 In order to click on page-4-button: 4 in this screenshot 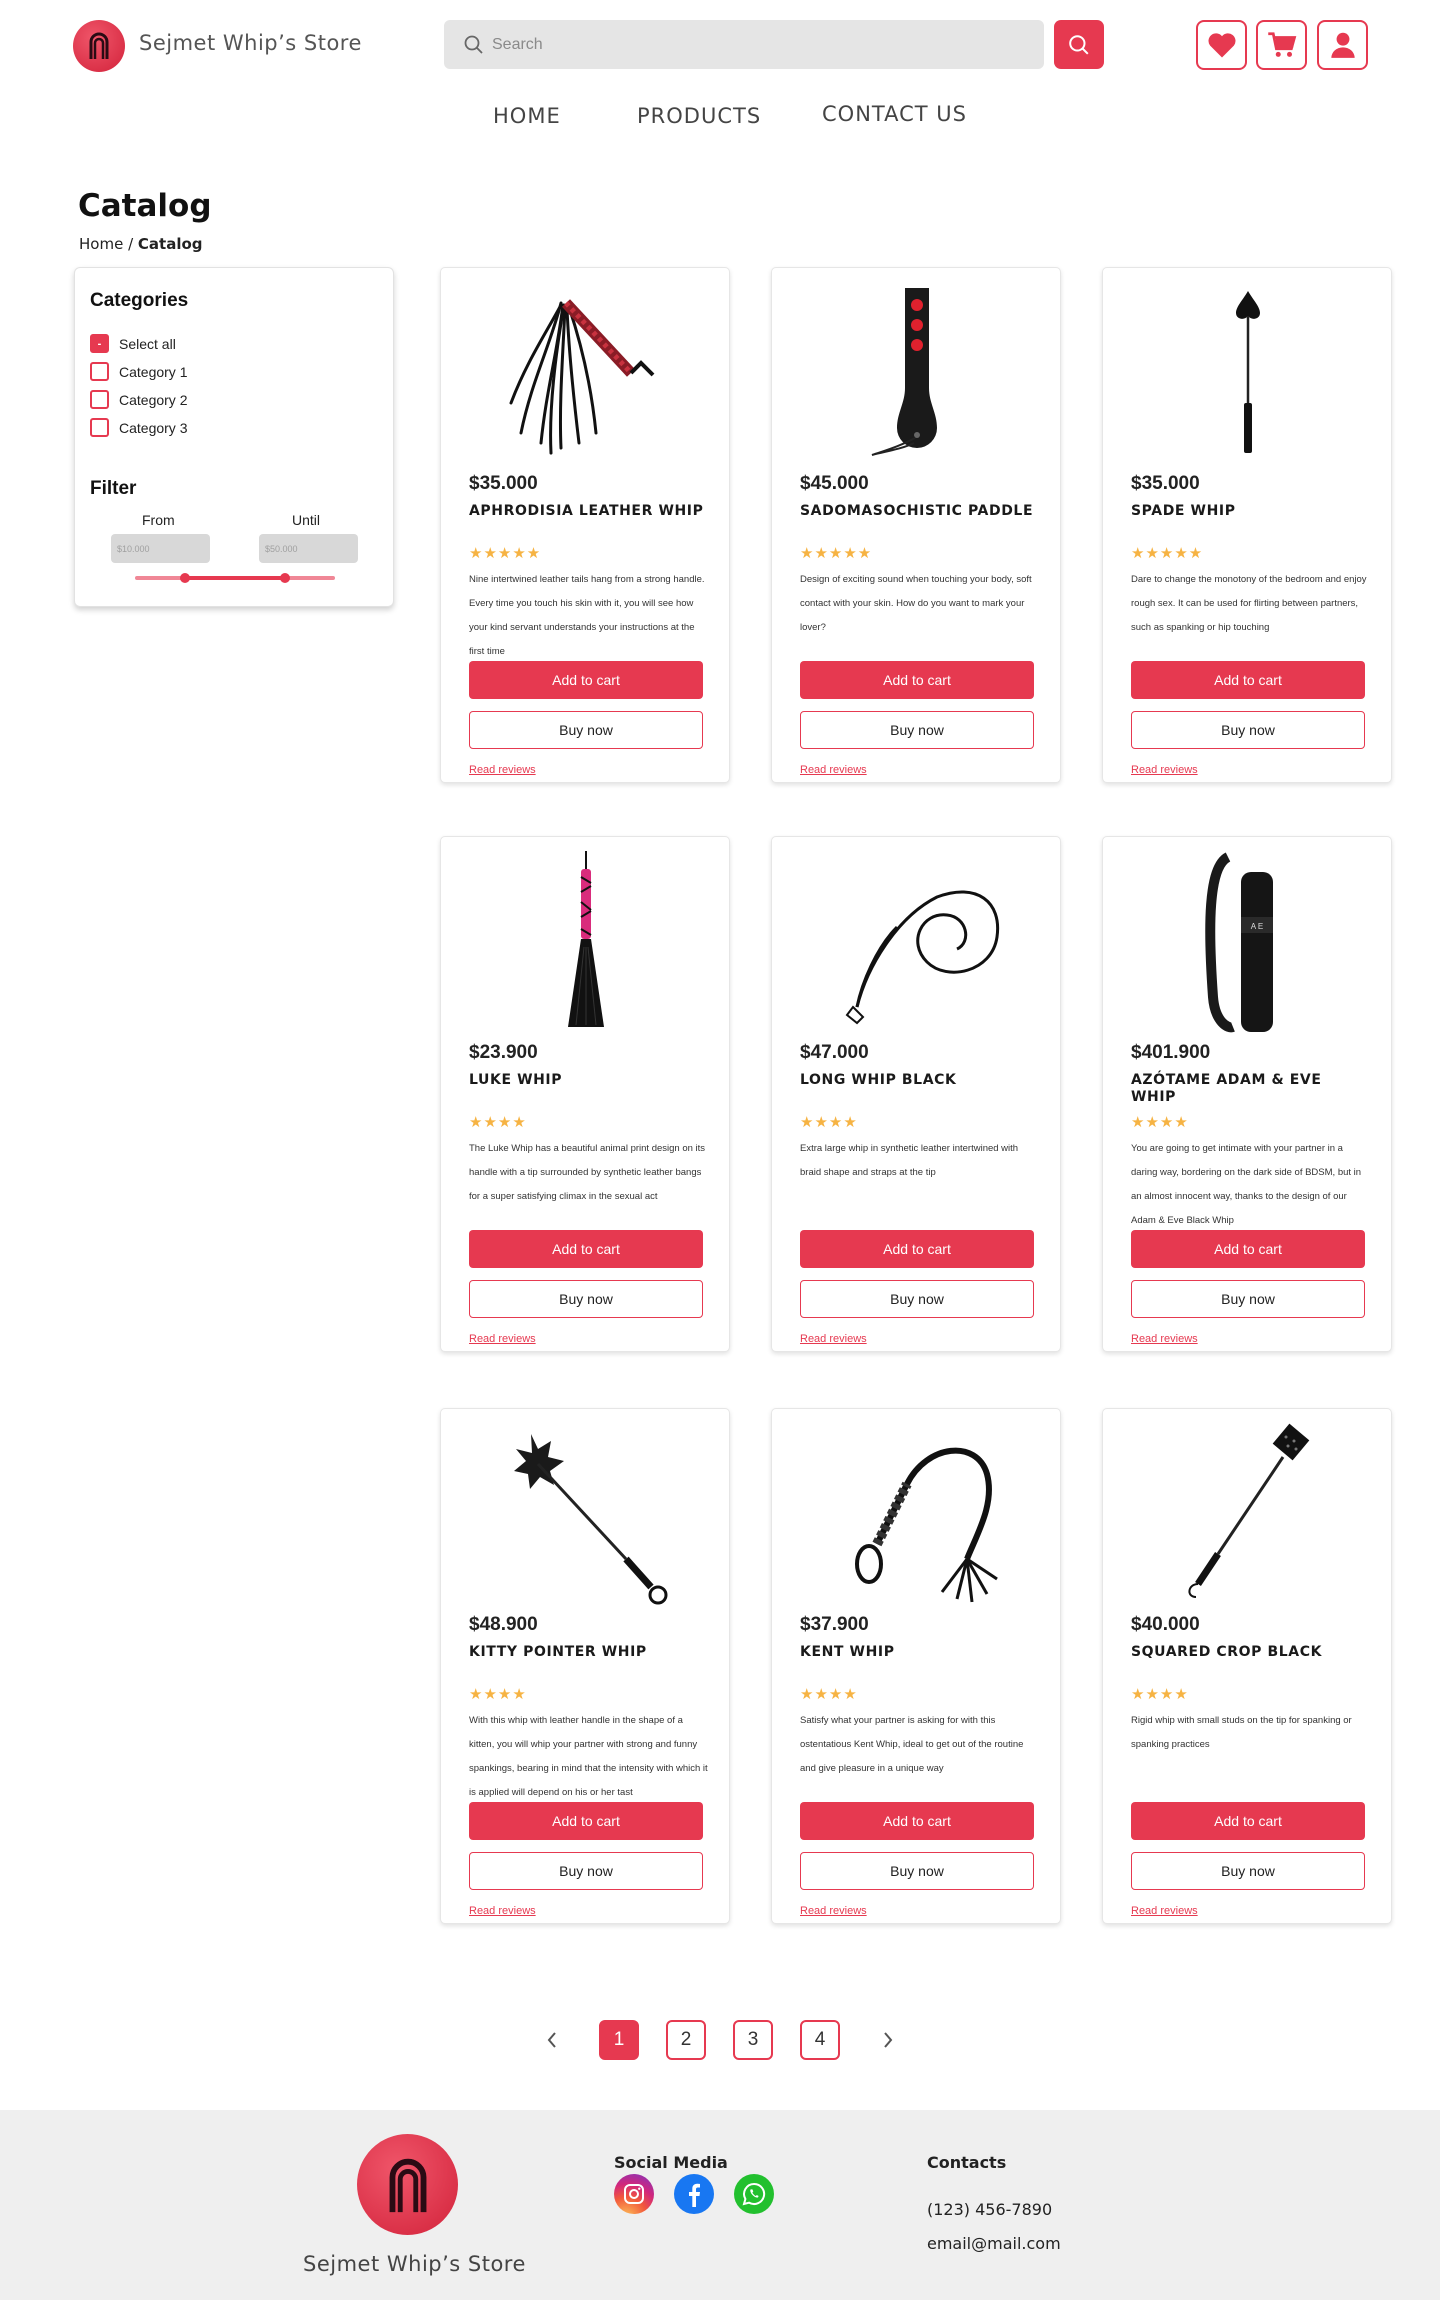, I will do `click(820, 2040)`.